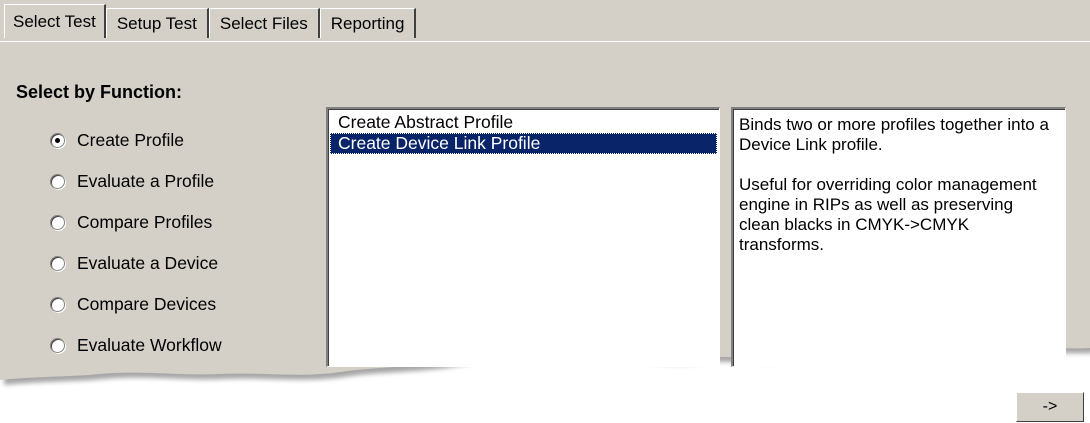 The width and height of the screenshot is (1090, 423). Describe the element at coordinates (264, 23) in the screenshot. I see `tab-select-files: Select Files` at that location.